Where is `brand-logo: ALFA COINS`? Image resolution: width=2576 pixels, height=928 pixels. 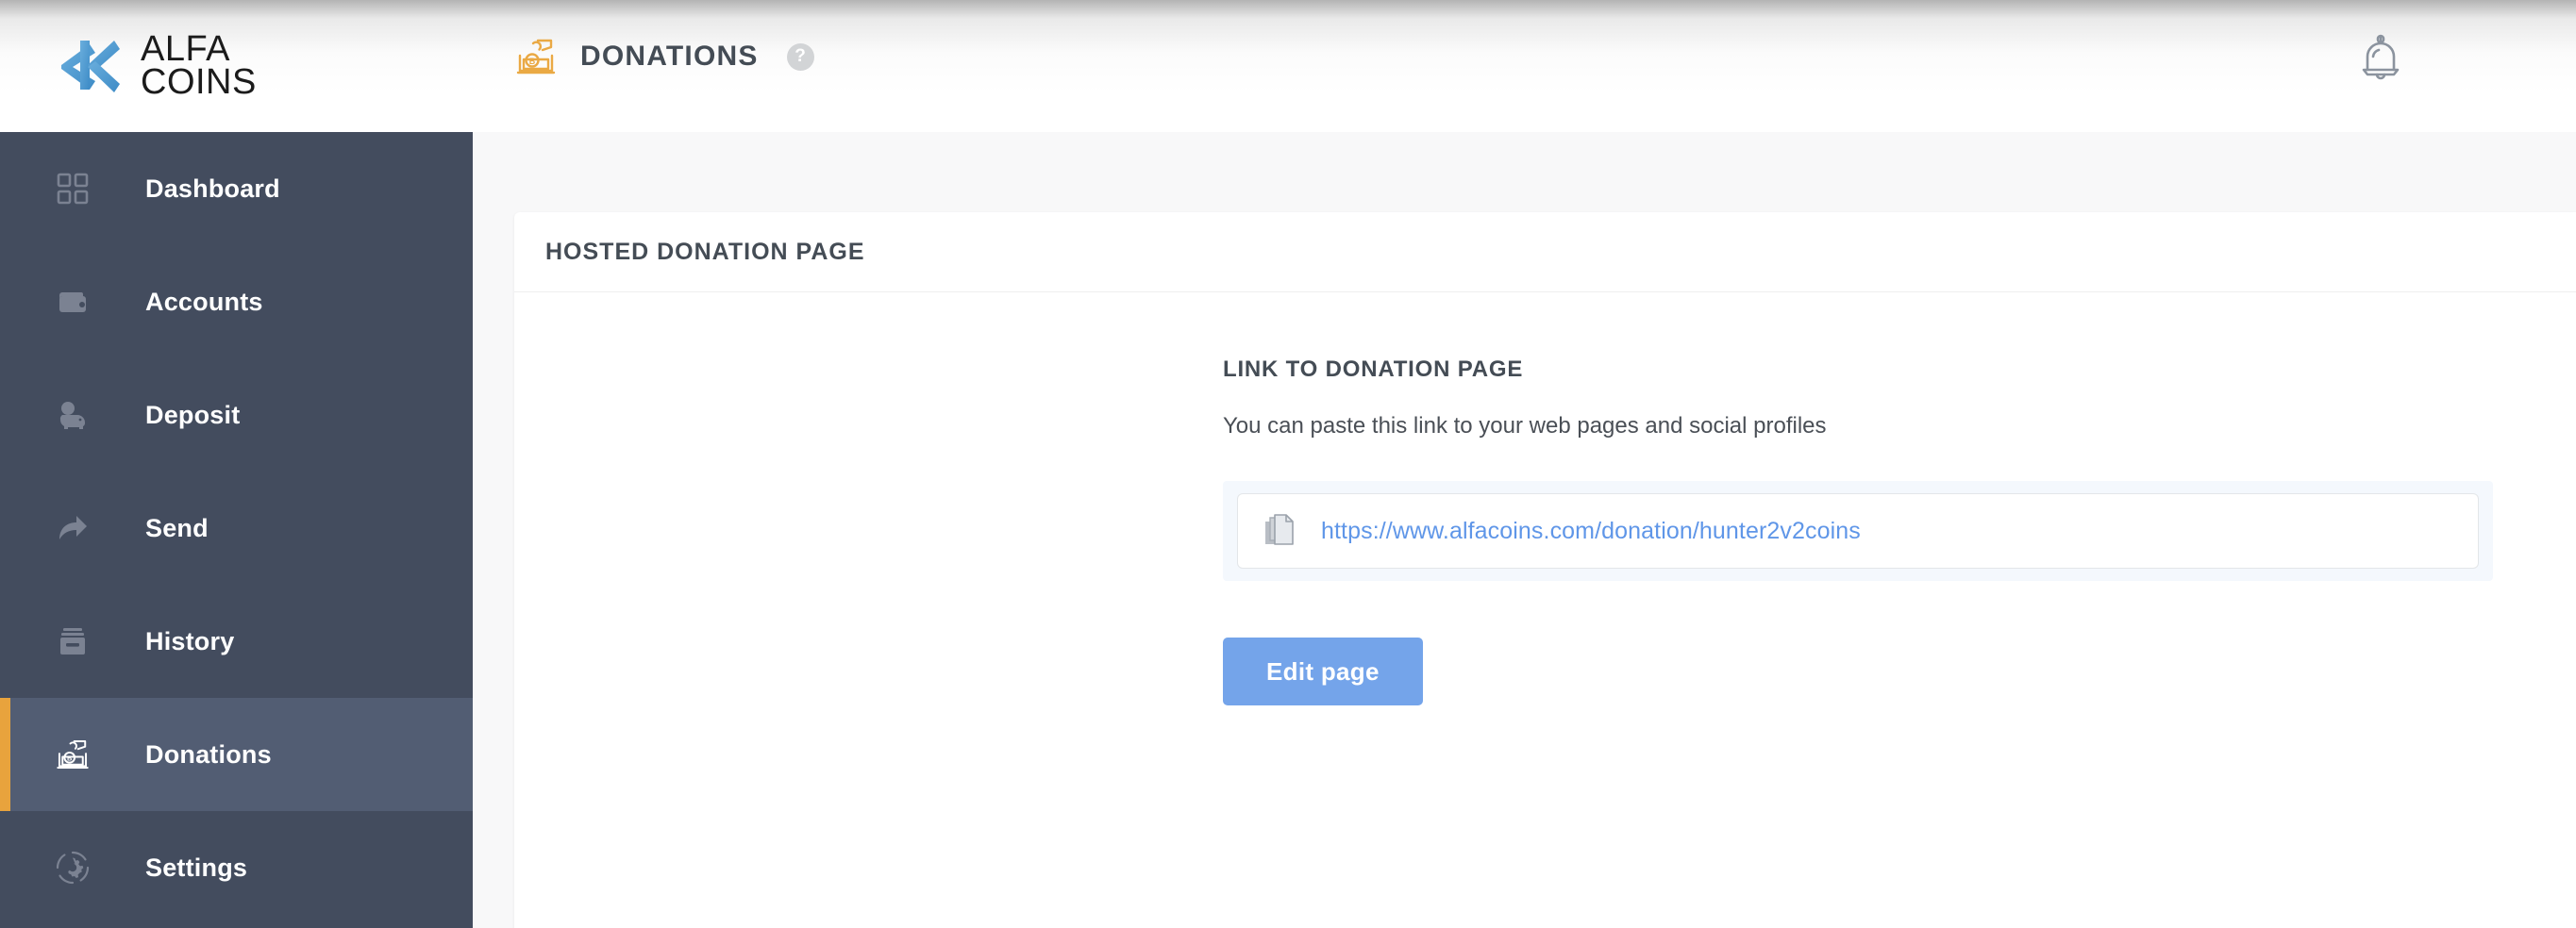 brand-logo: ALFA COINS is located at coordinates (154, 66).